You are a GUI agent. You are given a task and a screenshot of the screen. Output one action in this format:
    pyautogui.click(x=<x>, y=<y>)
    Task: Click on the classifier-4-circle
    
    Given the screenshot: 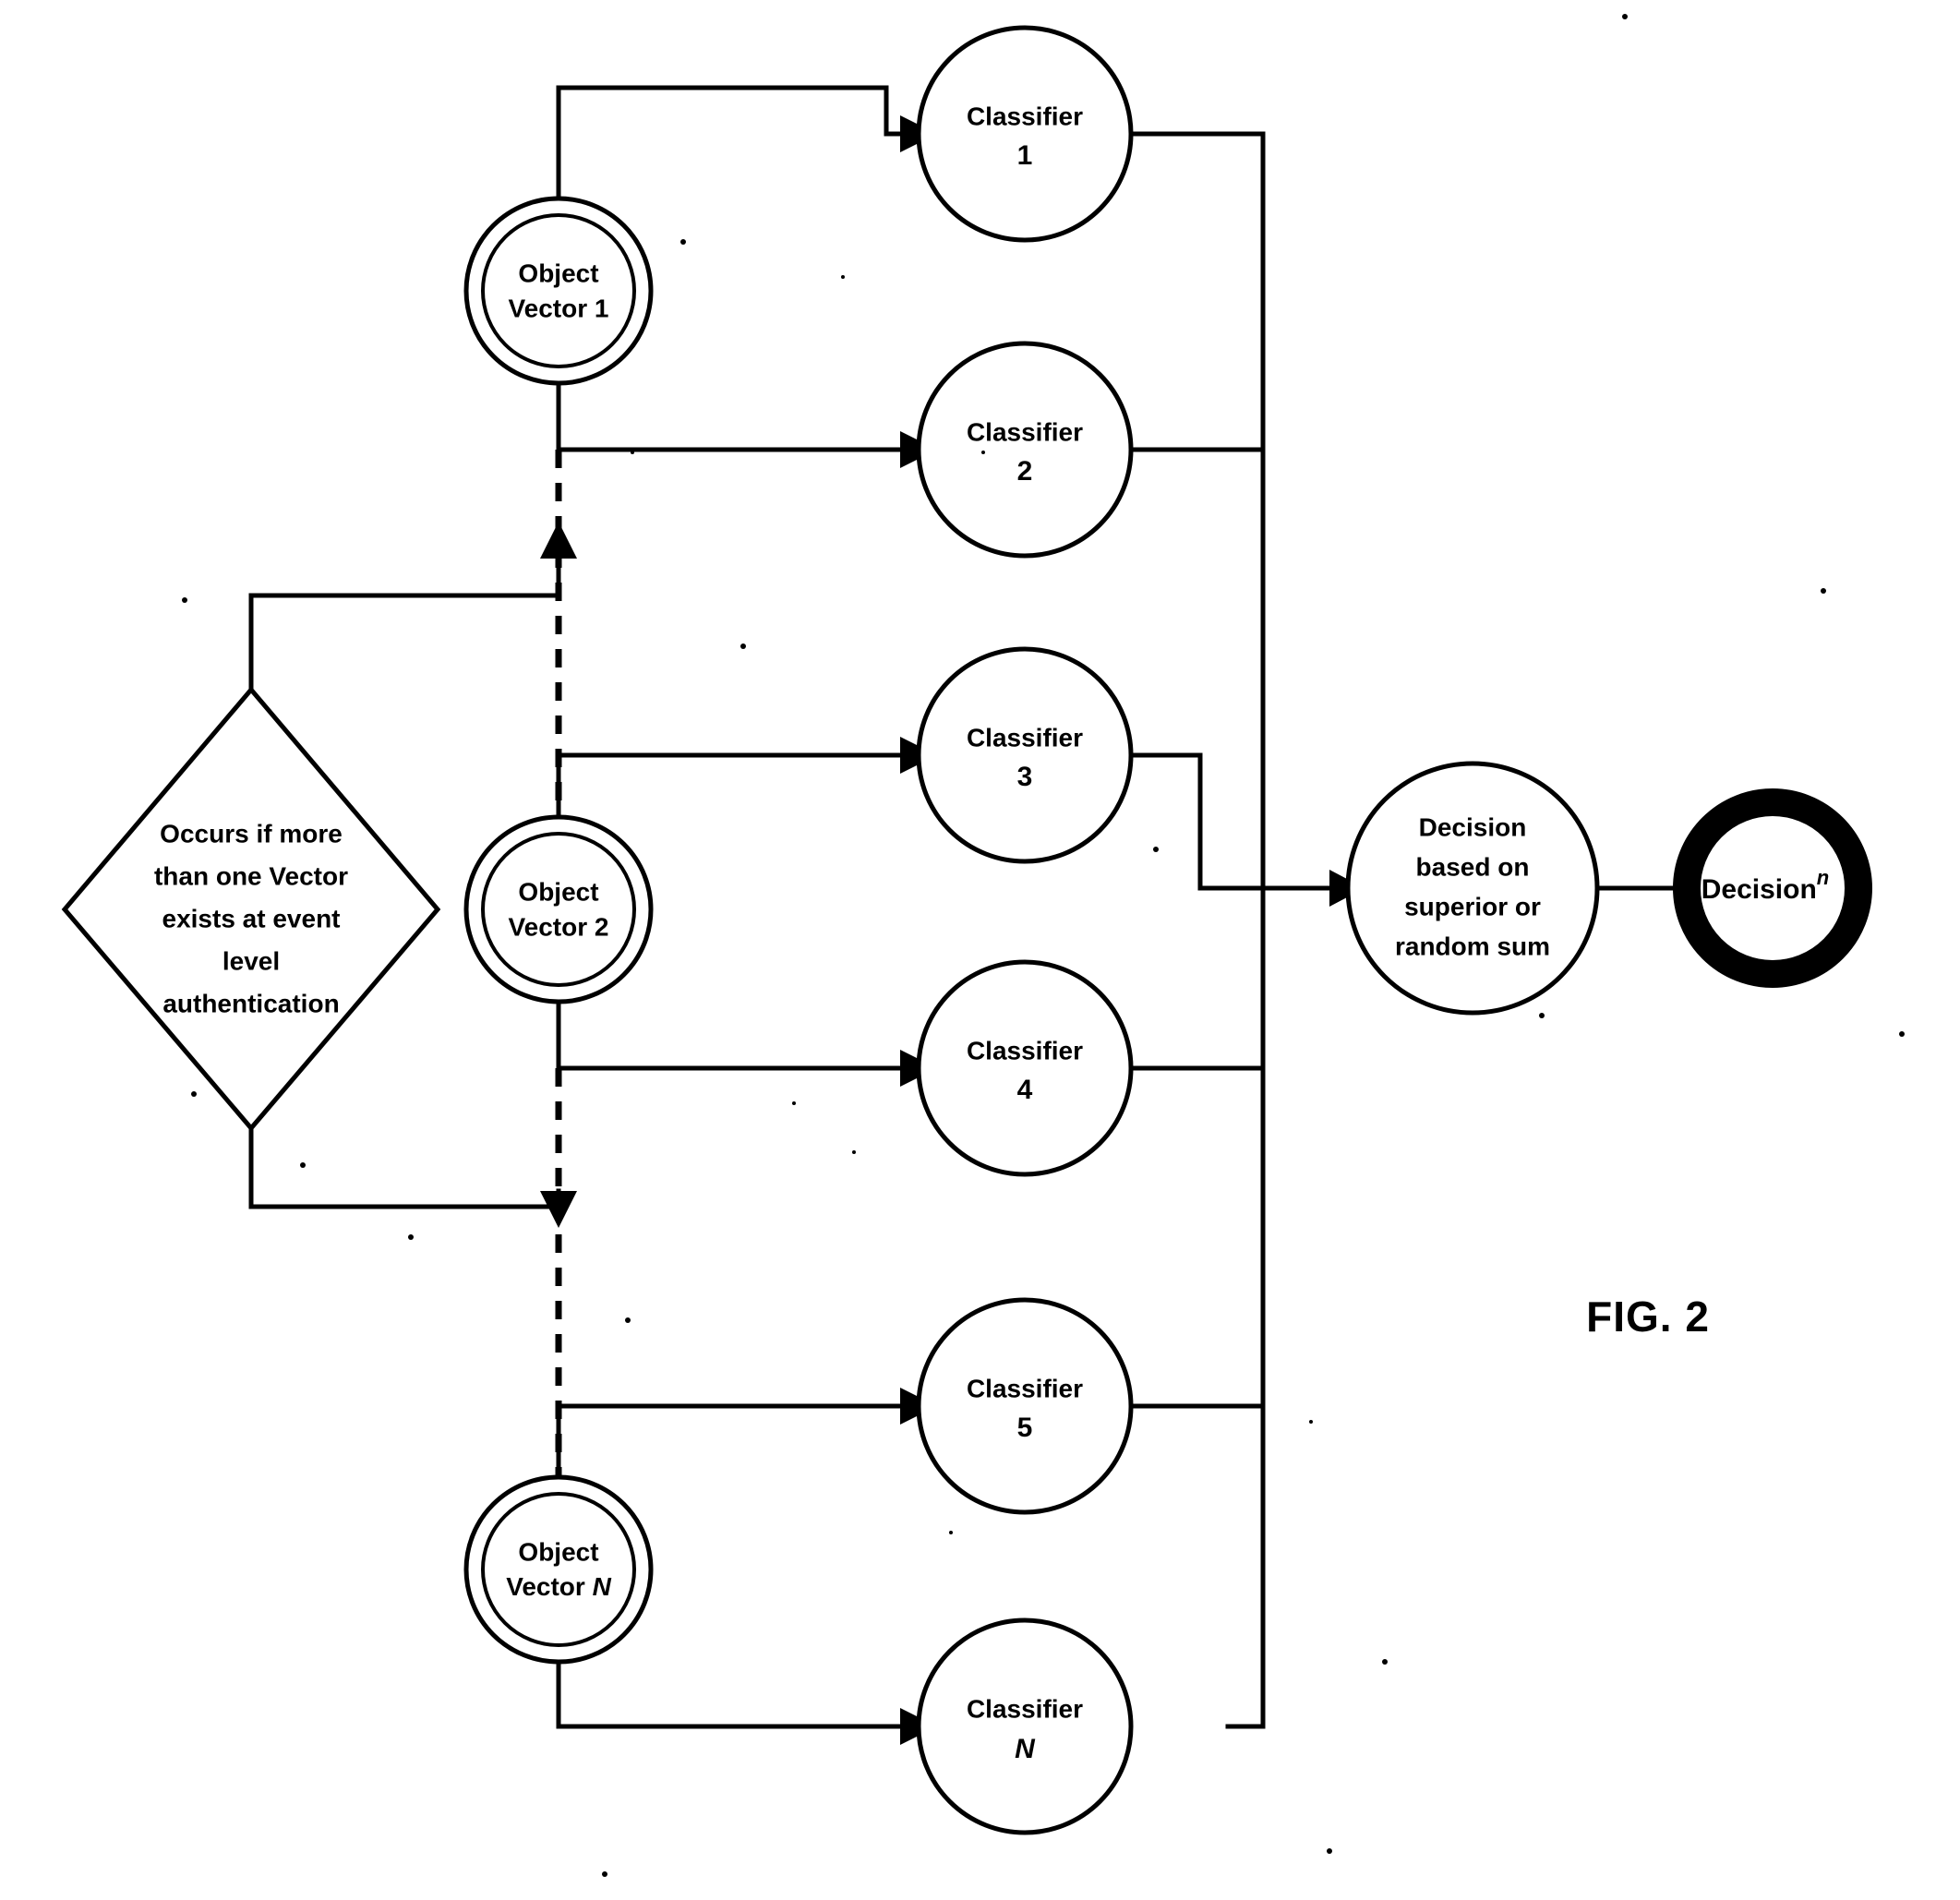 What is the action you would take?
    pyautogui.click(x=1025, y=1068)
    